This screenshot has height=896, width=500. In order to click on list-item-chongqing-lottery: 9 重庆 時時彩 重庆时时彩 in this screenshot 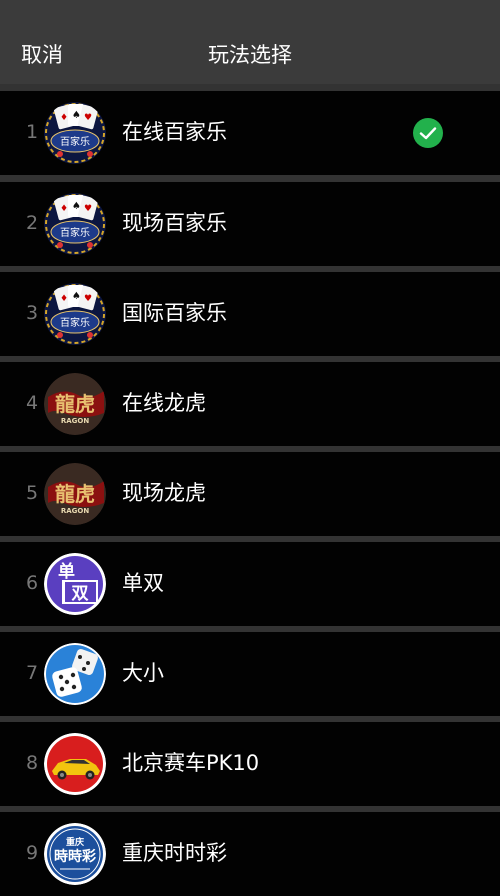, I will do `click(250, 854)`.